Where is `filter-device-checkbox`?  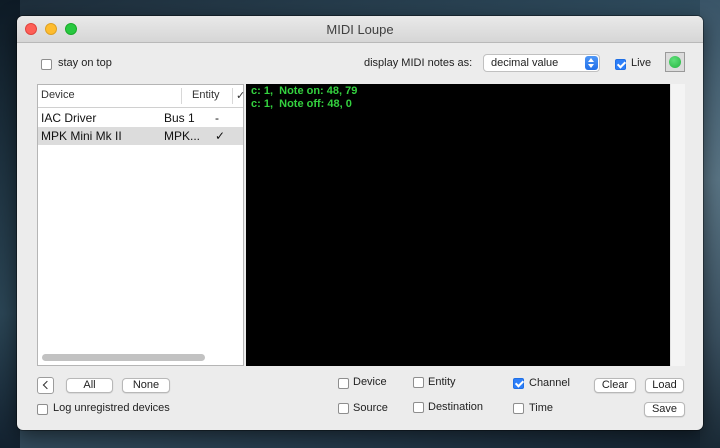
filter-device-checkbox is located at coordinates (343, 383).